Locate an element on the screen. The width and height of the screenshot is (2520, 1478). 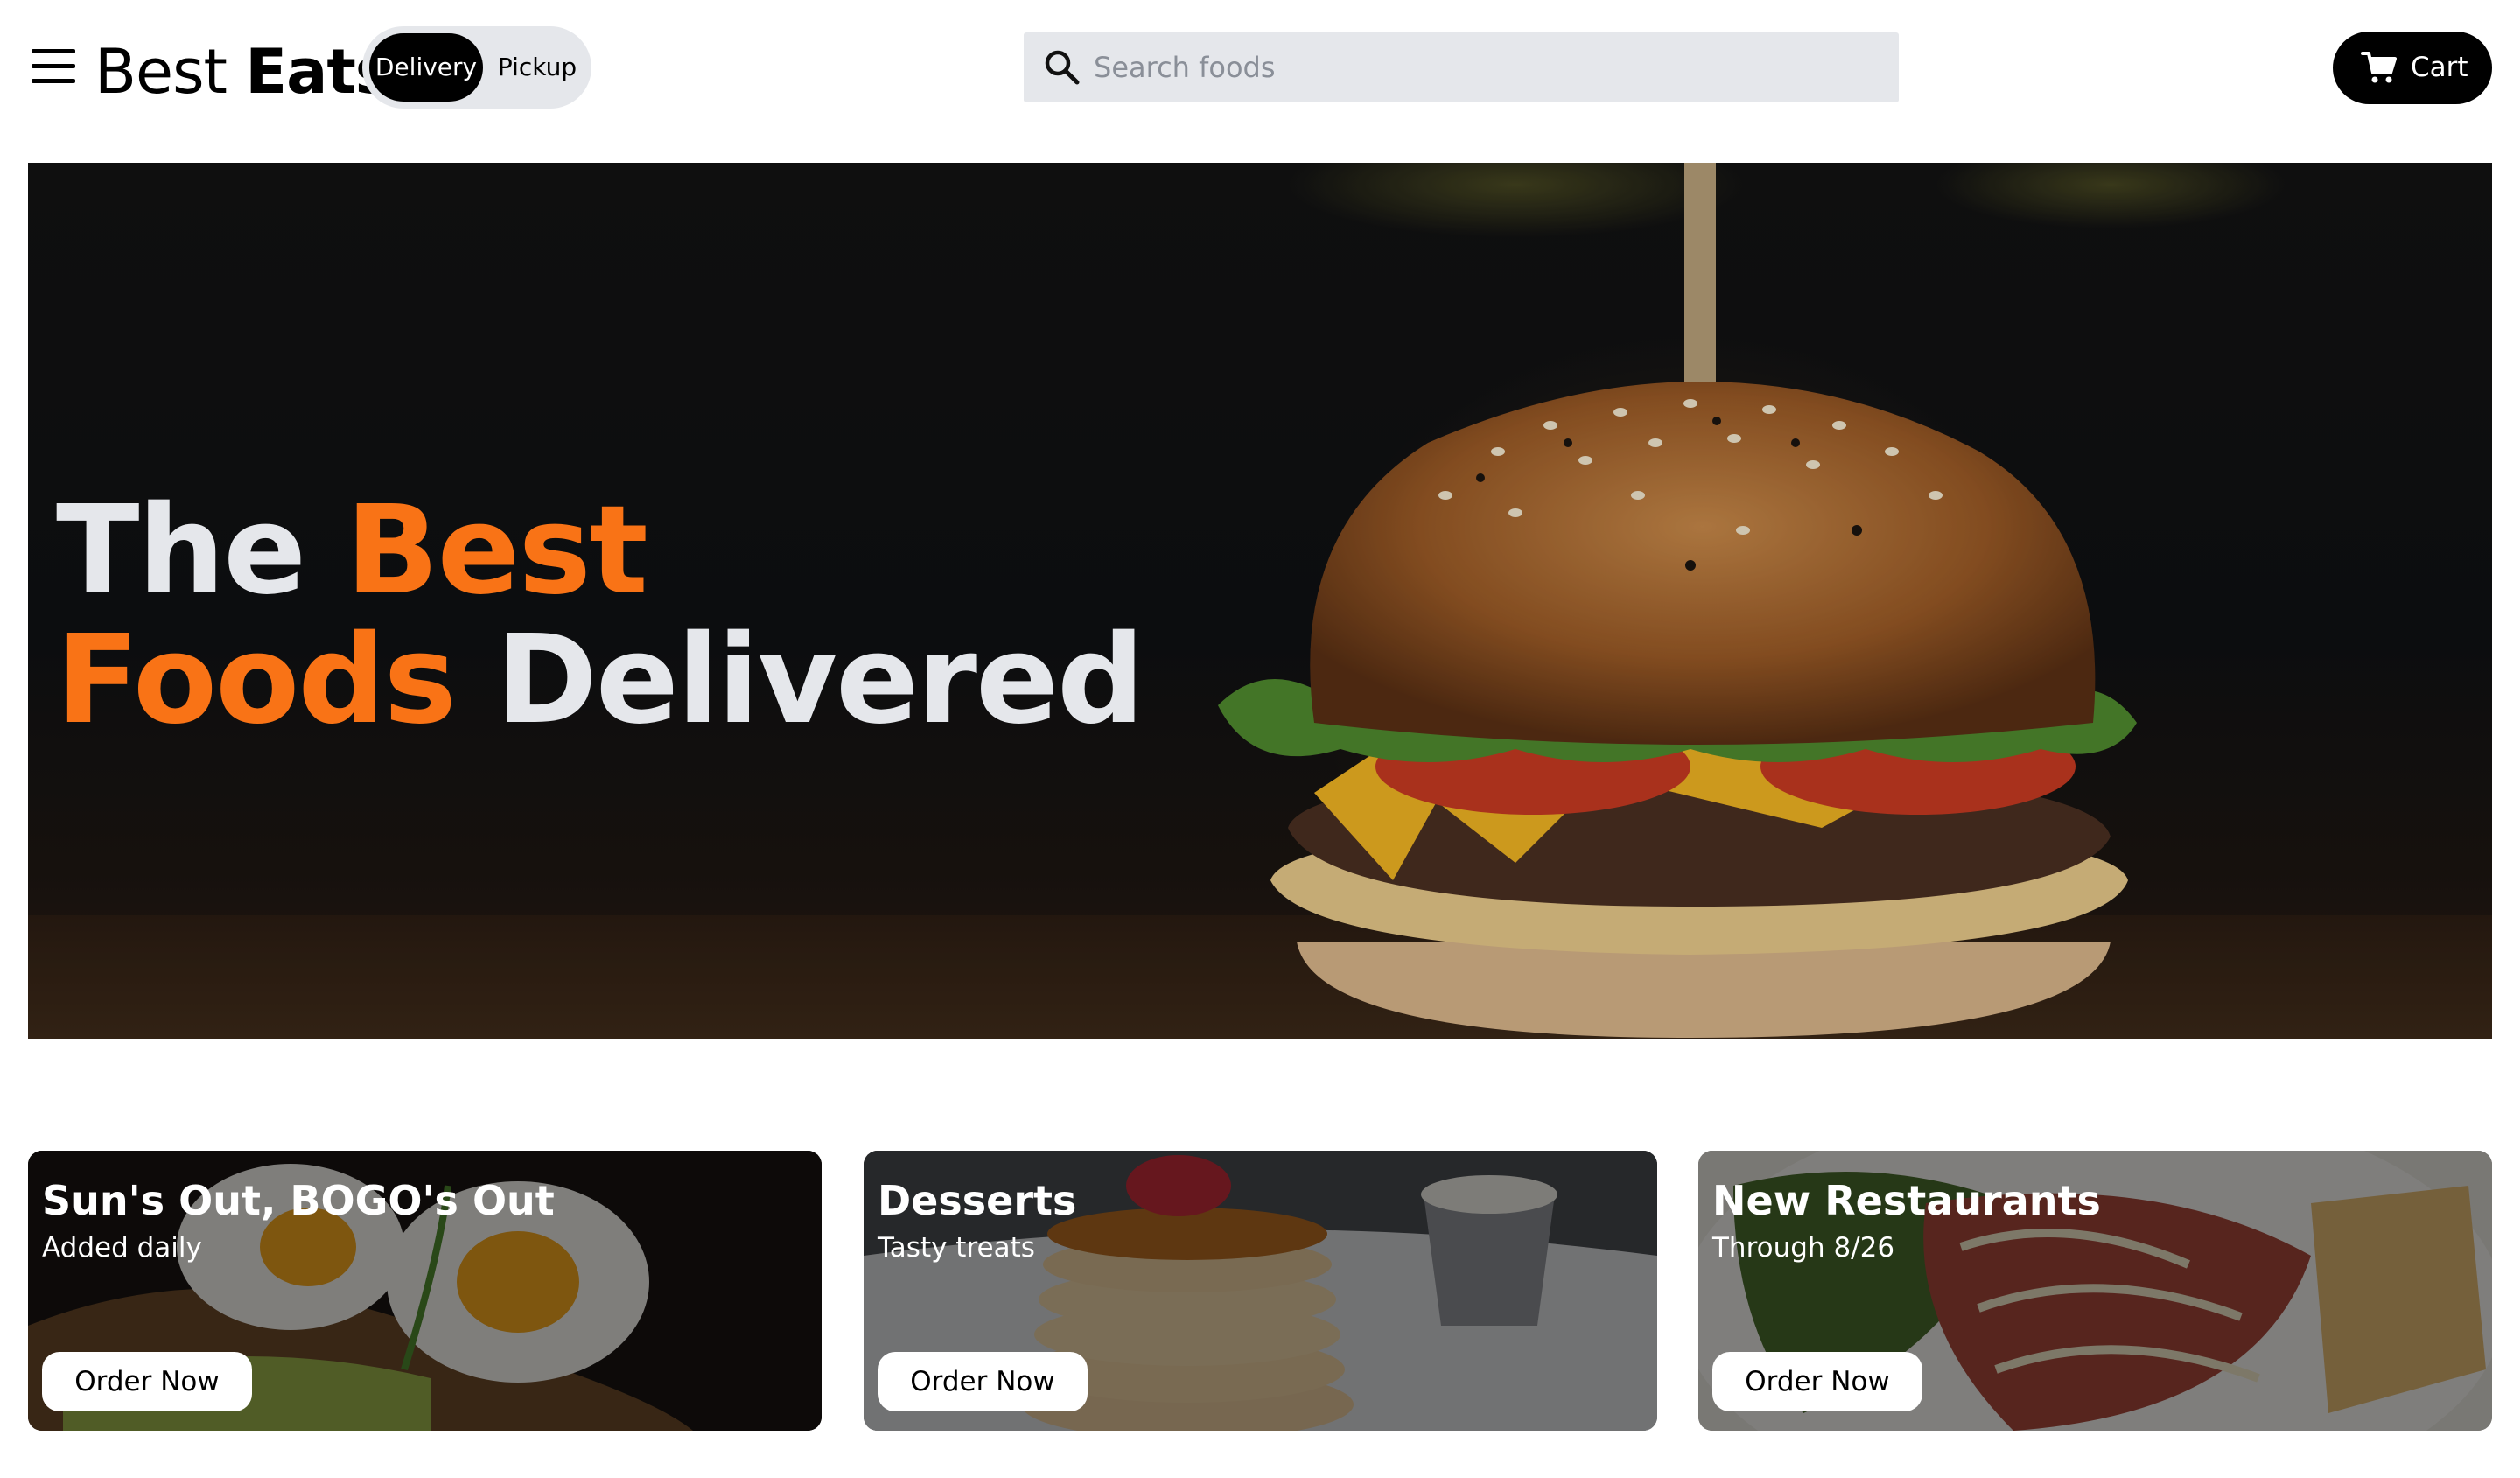
cart-icon is located at coordinates (2379, 67).